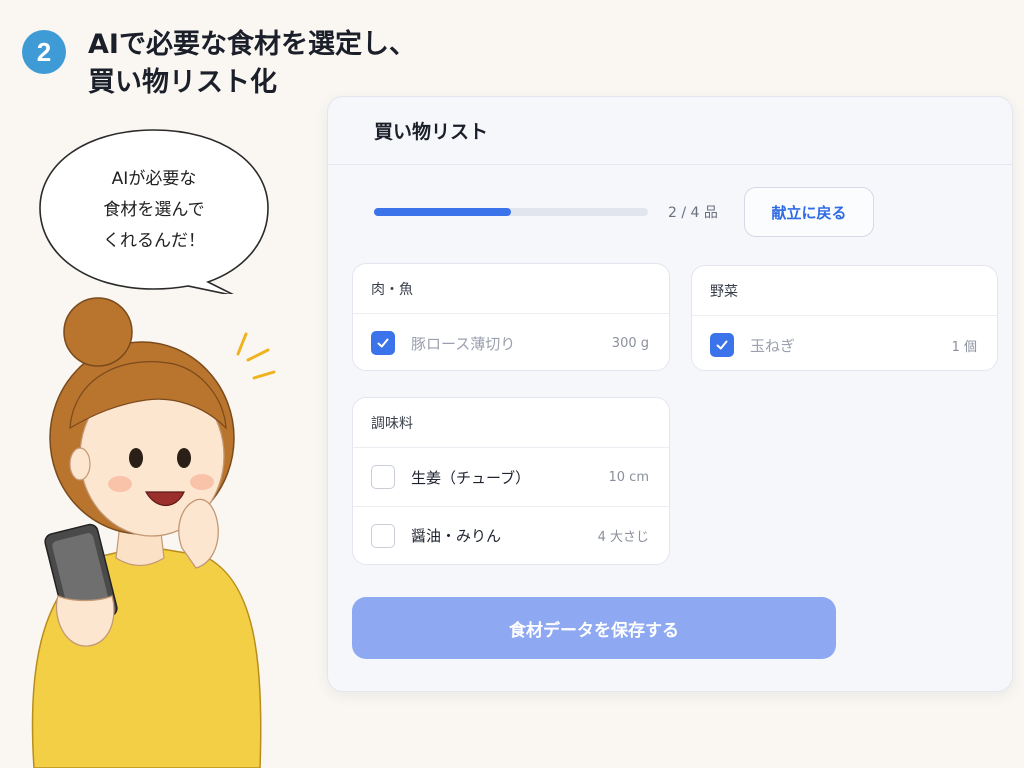  I want to click on woman-with-phone-illustration, so click(146, 532).